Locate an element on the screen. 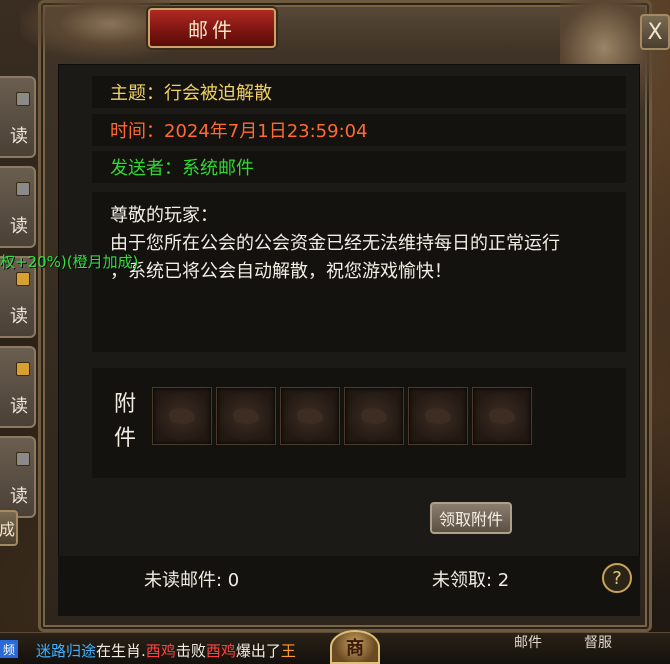 This screenshot has height=664, width=670. window-title-plate: 邮件 is located at coordinates (212, 28).